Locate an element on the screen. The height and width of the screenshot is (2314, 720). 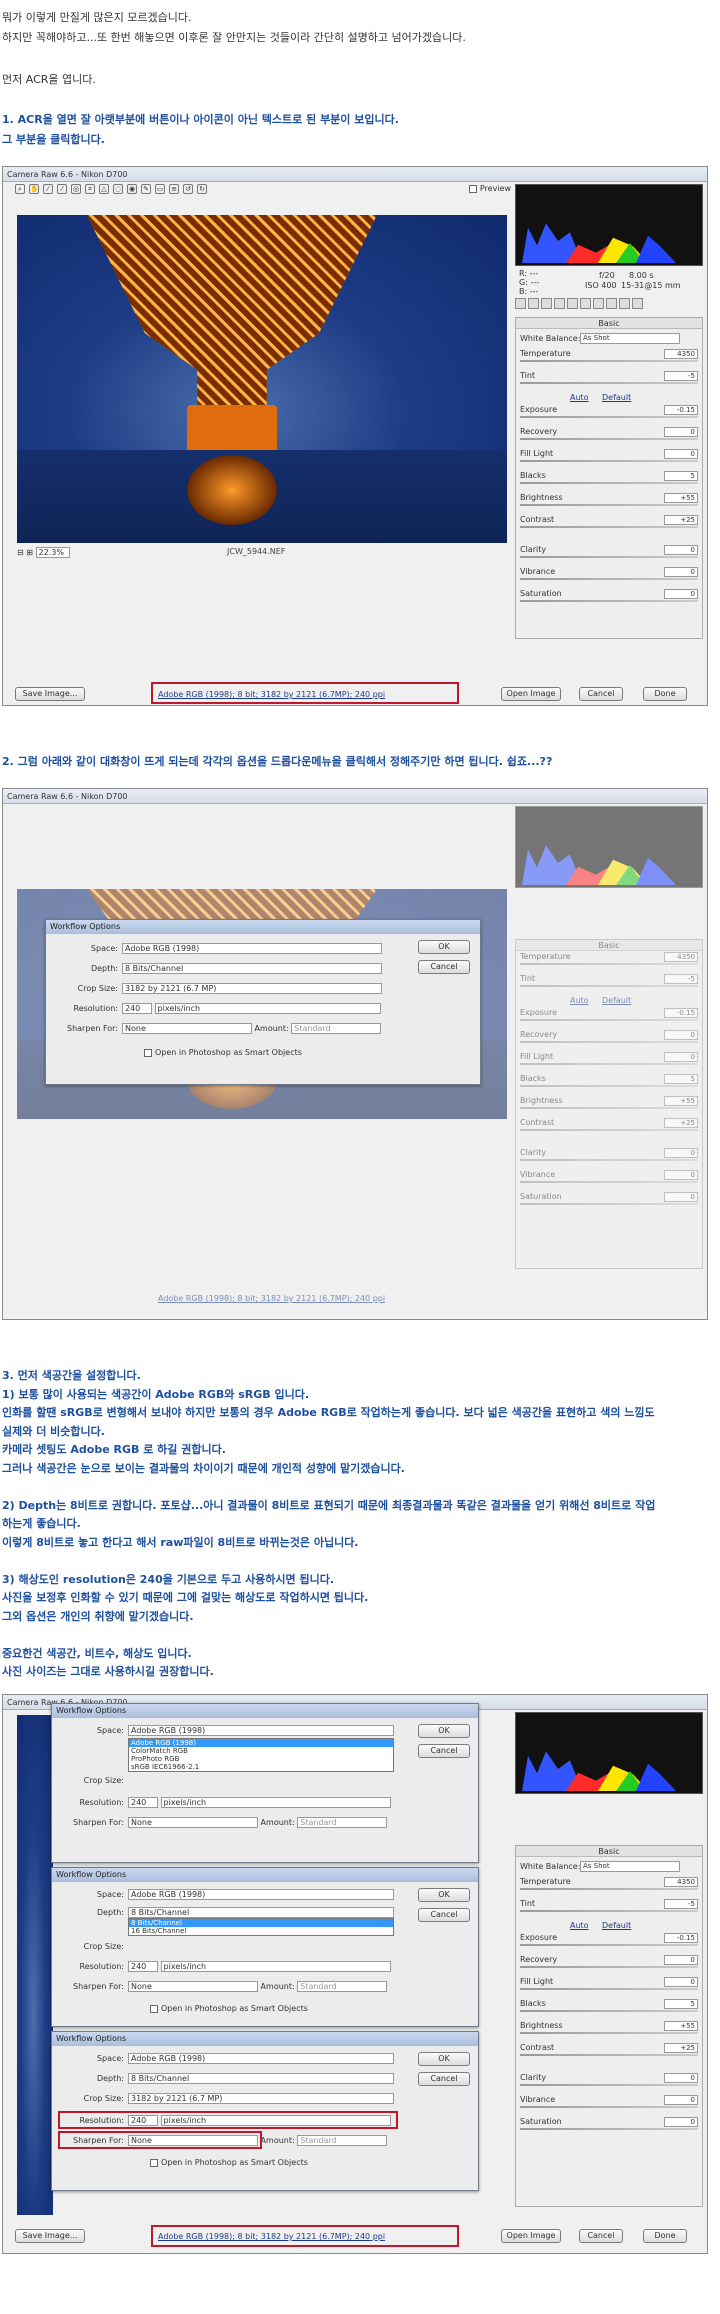
depth-dropdown: 8 Bits/Channel 16 Bits/Channel is located at coordinates (261, 1927).